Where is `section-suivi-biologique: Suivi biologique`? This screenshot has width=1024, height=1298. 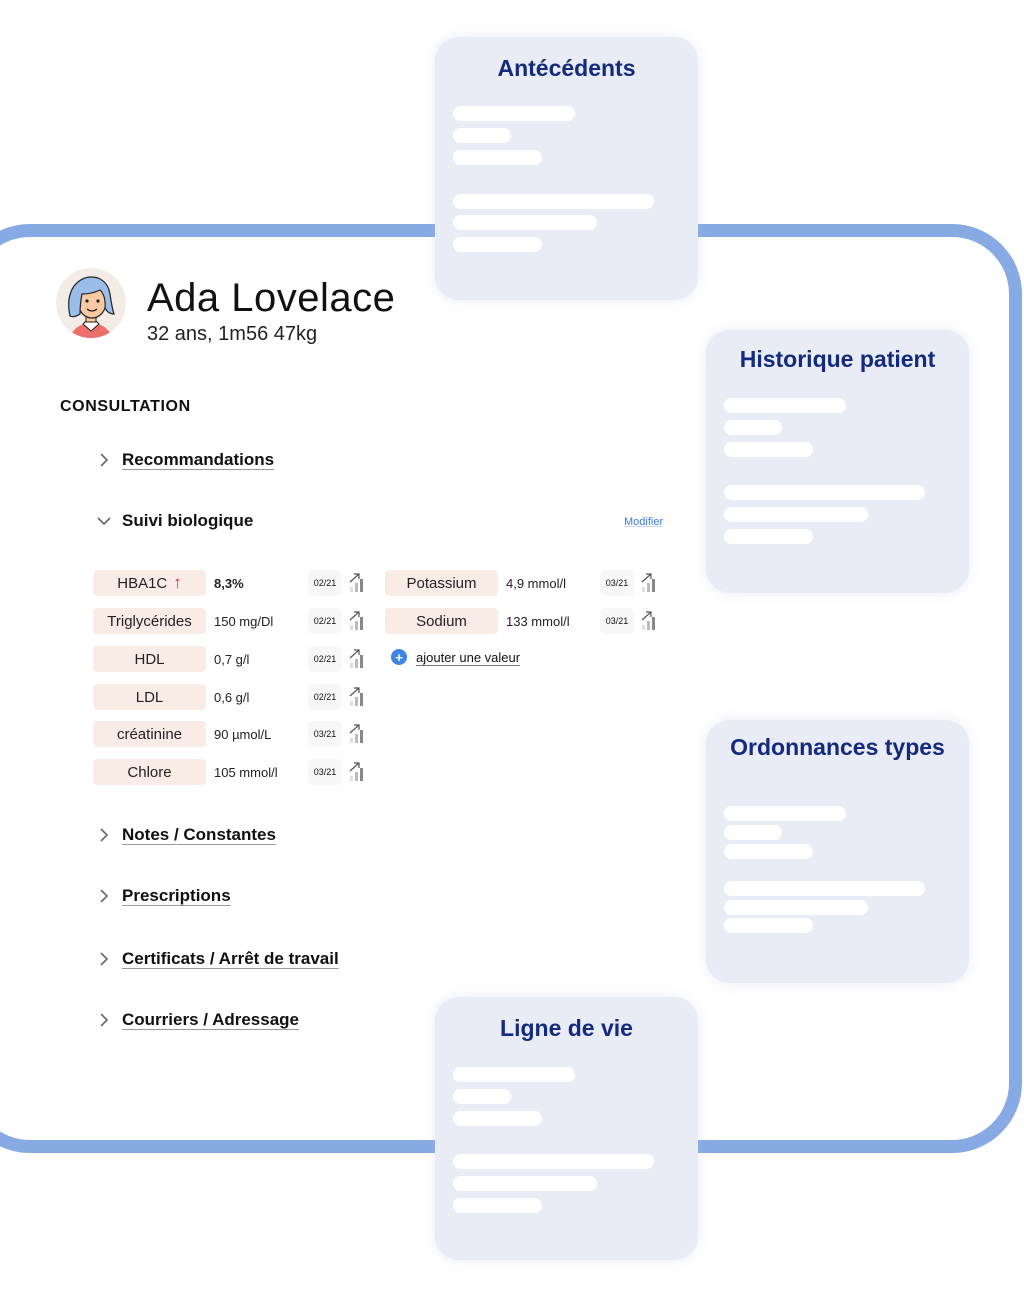 section-suivi-biologique: Suivi biologique is located at coordinates (174, 521).